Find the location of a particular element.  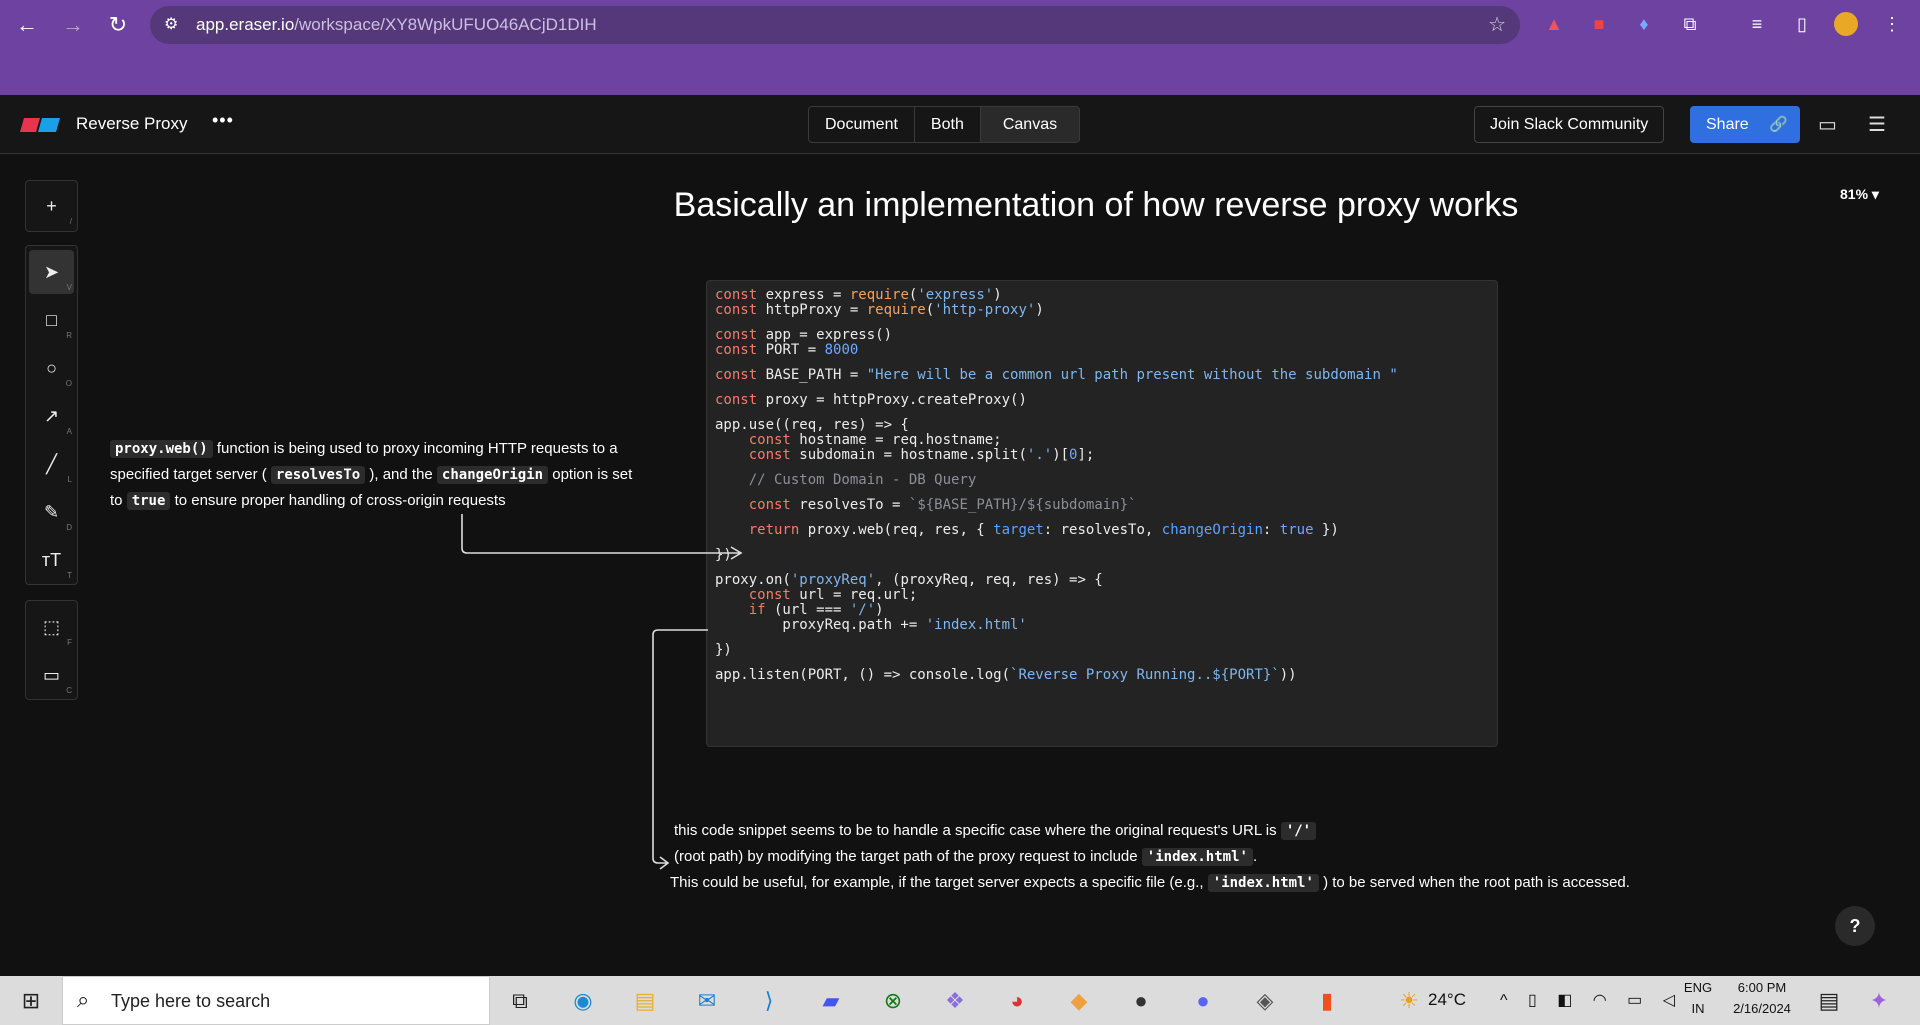

link-icon: 🔗 is located at coordinates (1778, 124).